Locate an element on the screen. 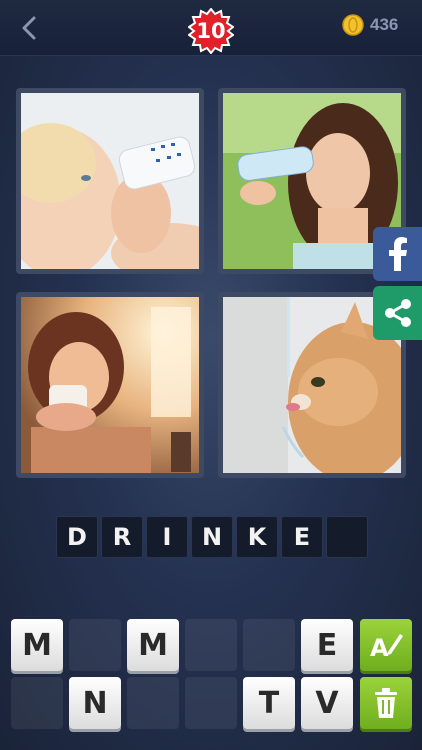 This screenshot has height=750, width=422. share-icon is located at coordinates (397, 313).